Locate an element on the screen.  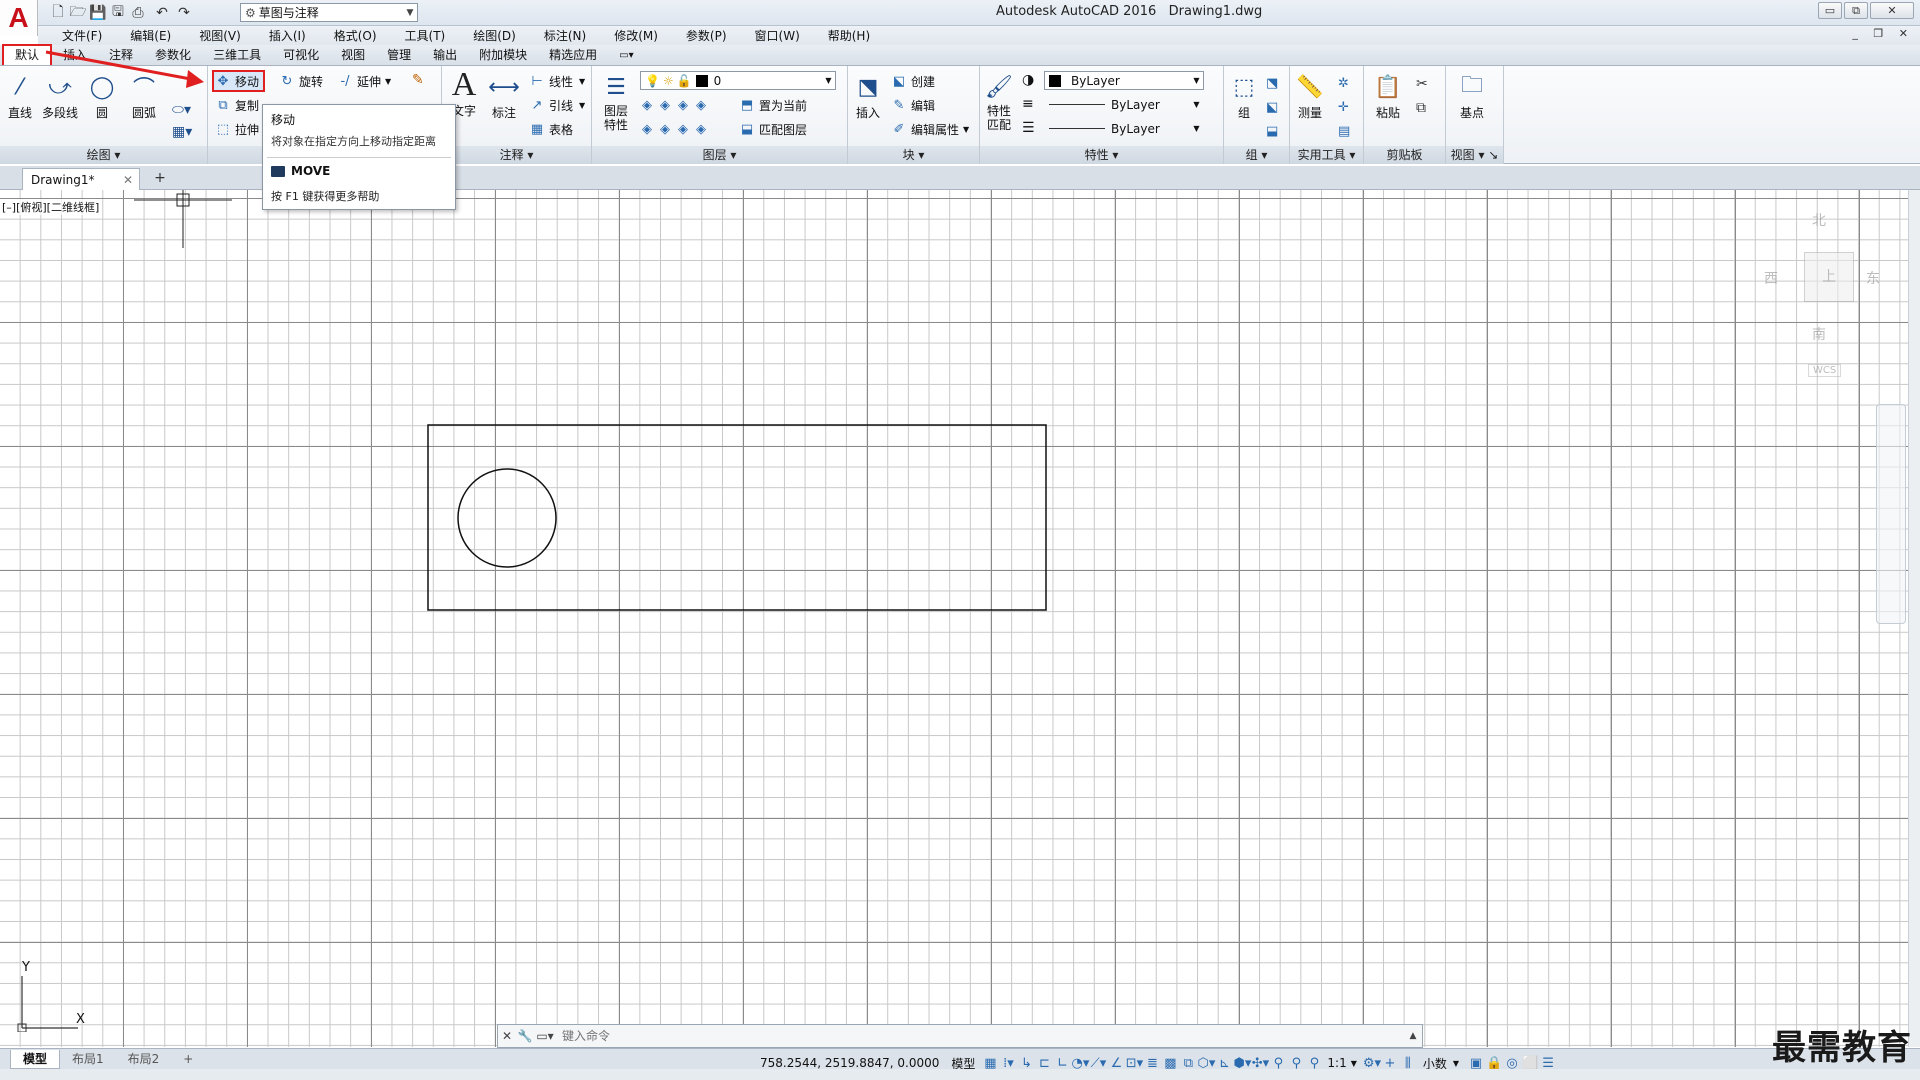
minimize-button: ▭ is located at coordinates (1830, 10).